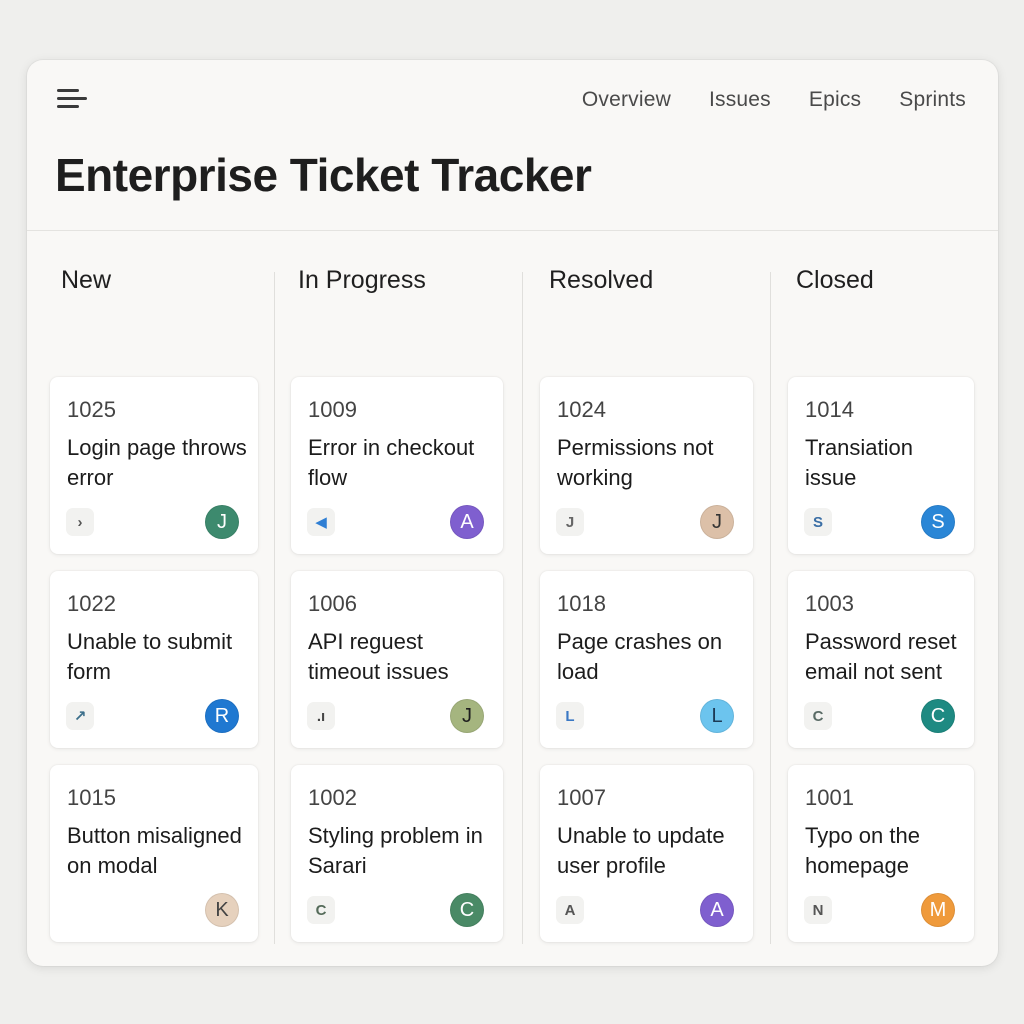 The image size is (1024, 1024). What do you see at coordinates (859, 462) in the screenshot?
I see `ticket-title: Transiation issue` at bounding box center [859, 462].